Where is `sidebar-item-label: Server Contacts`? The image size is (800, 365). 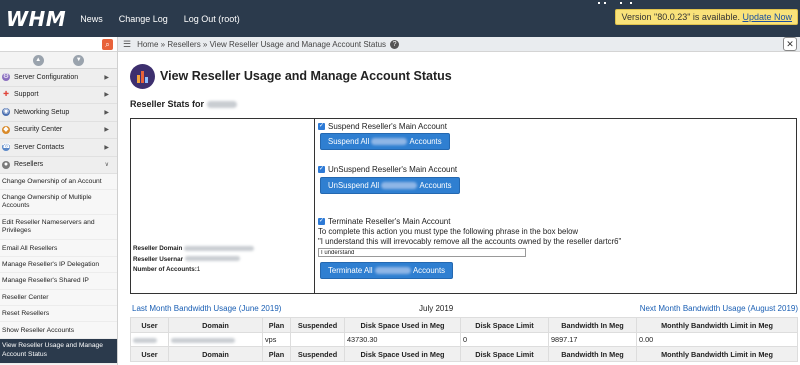 sidebar-item-label: Server Contacts is located at coordinates (39, 147).